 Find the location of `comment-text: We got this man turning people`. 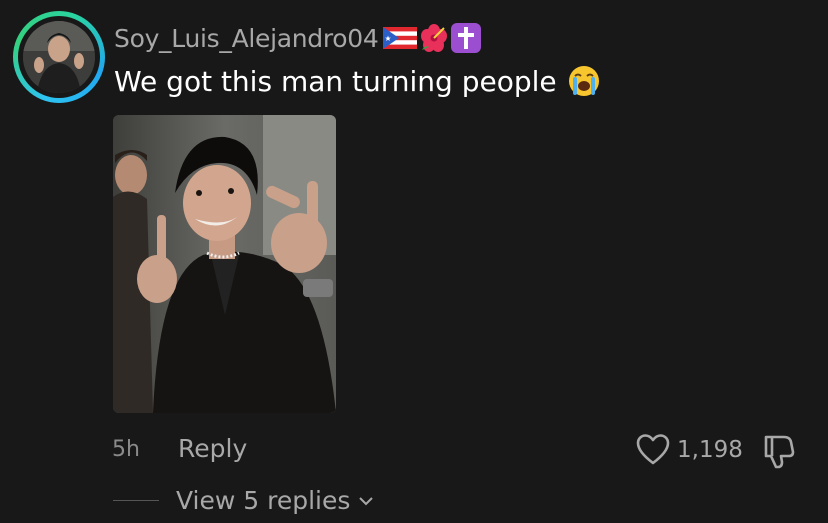

comment-text: We got this man turning people is located at coordinates (357, 81).